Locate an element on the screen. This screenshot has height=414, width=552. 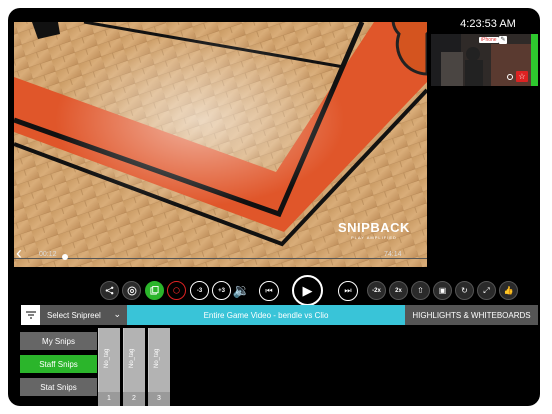
filter-icon is located at coordinates (30, 315).